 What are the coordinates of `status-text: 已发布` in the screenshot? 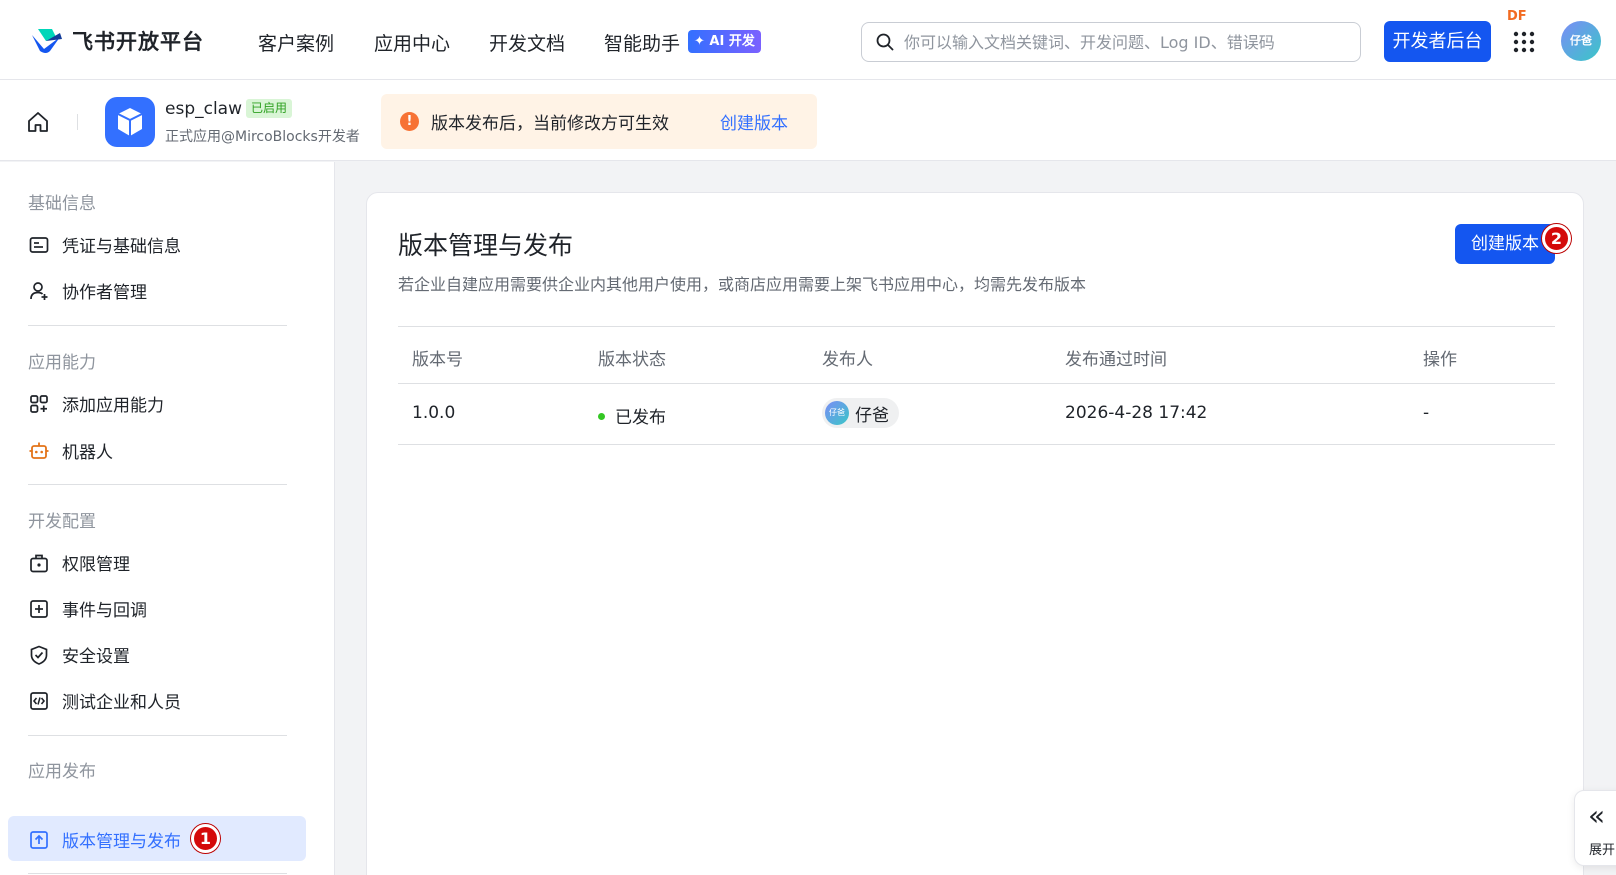 It's located at (640, 418).